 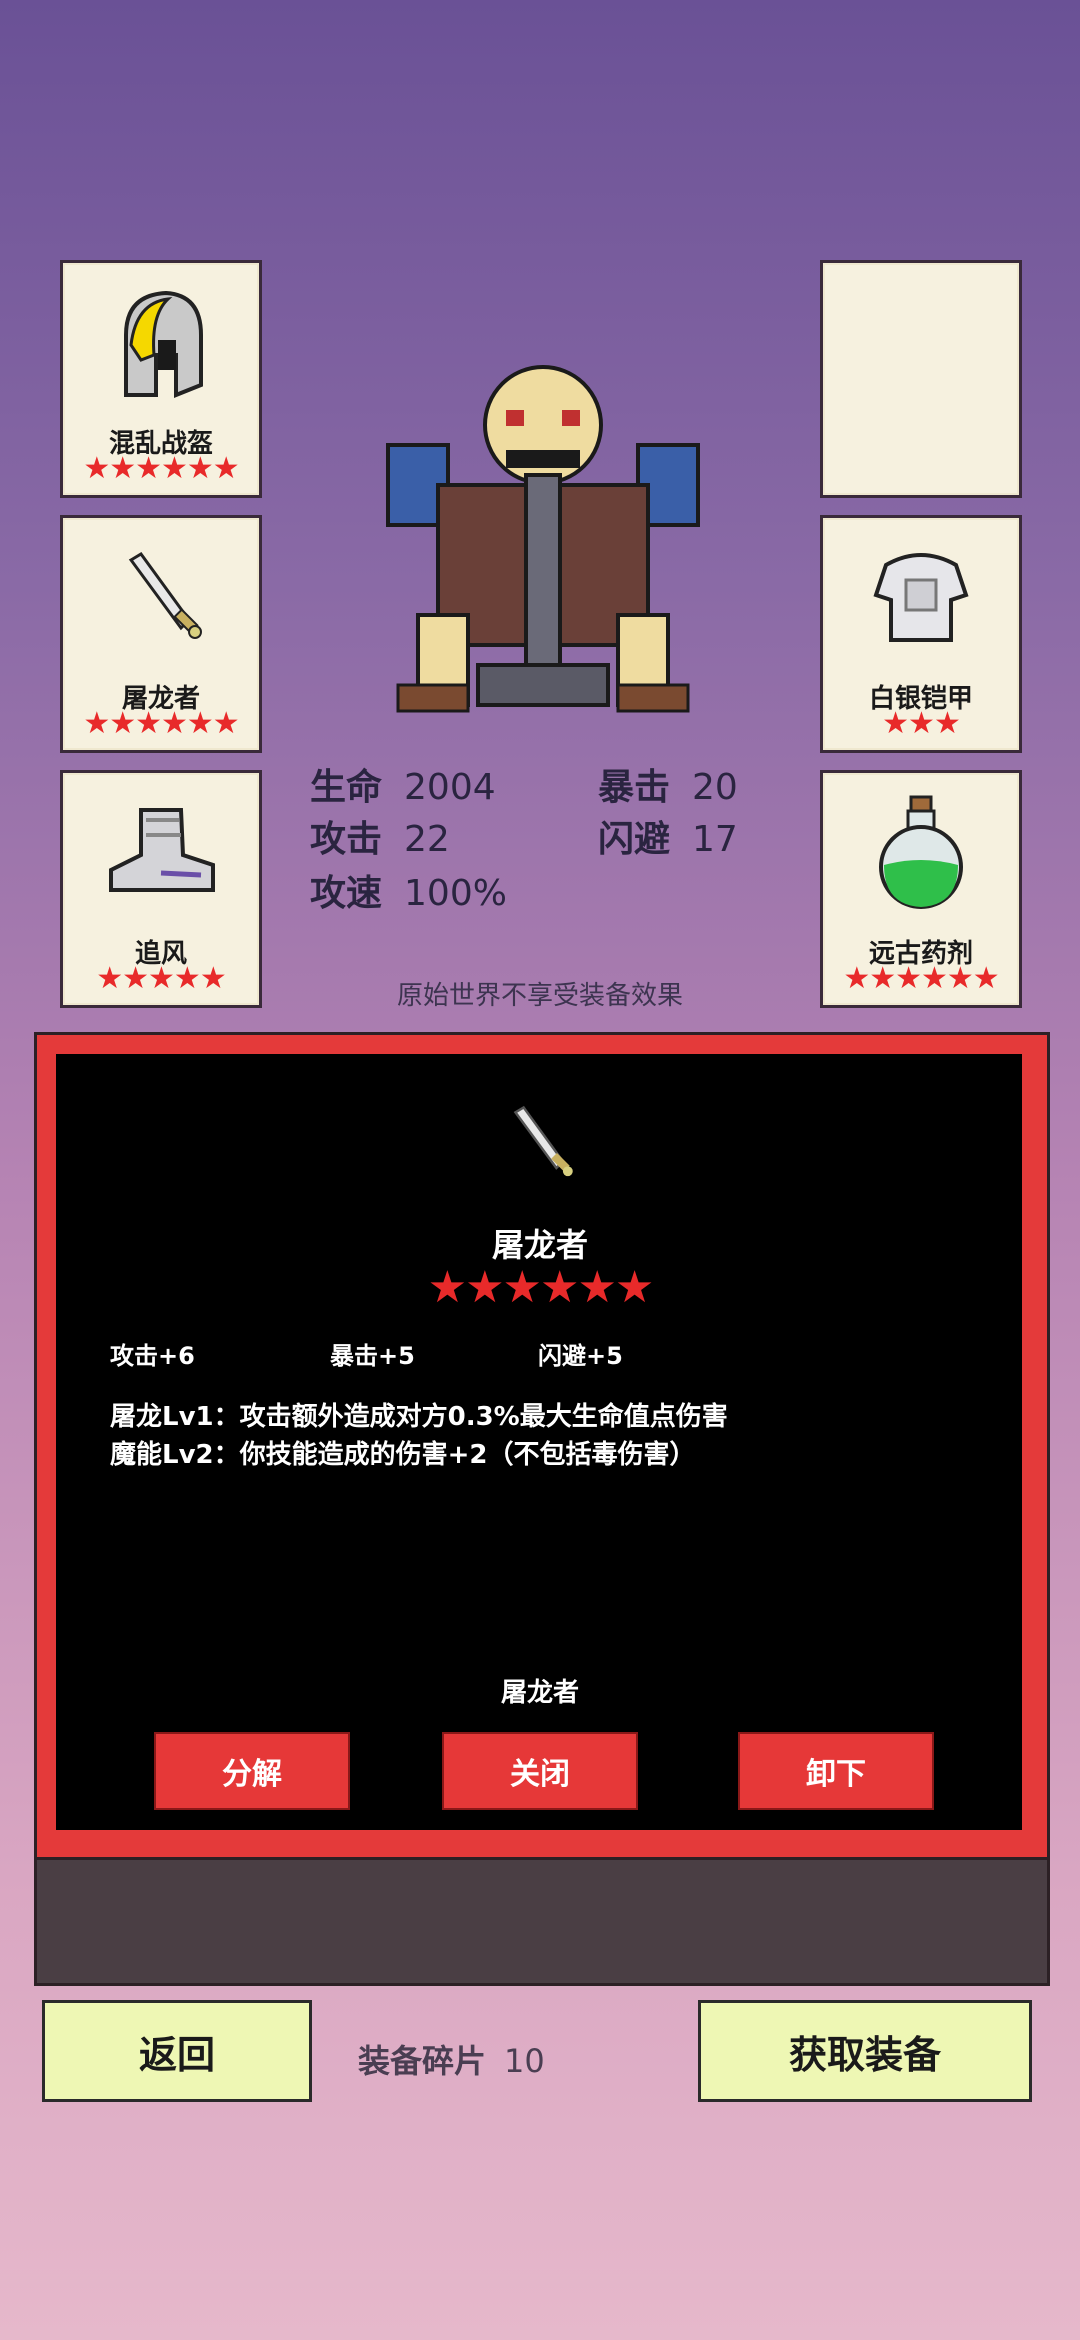 I want to click on back-button: 返回, so click(x=177, y=2051).